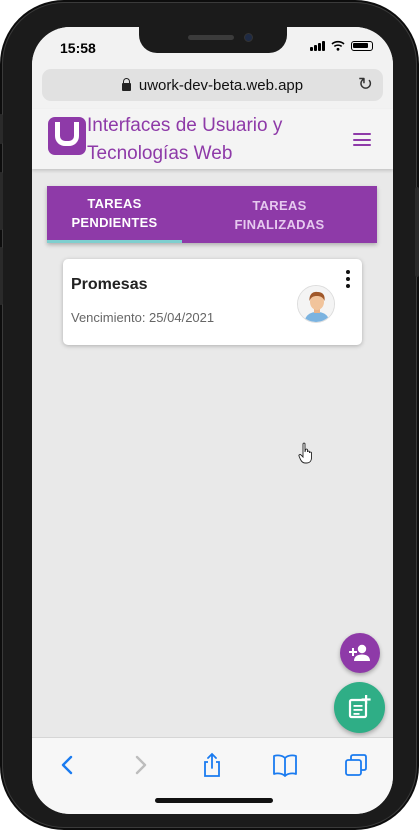 The width and height of the screenshot is (420, 830). What do you see at coordinates (214, 800) in the screenshot?
I see `home-indicator` at bounding box center [214, 800].